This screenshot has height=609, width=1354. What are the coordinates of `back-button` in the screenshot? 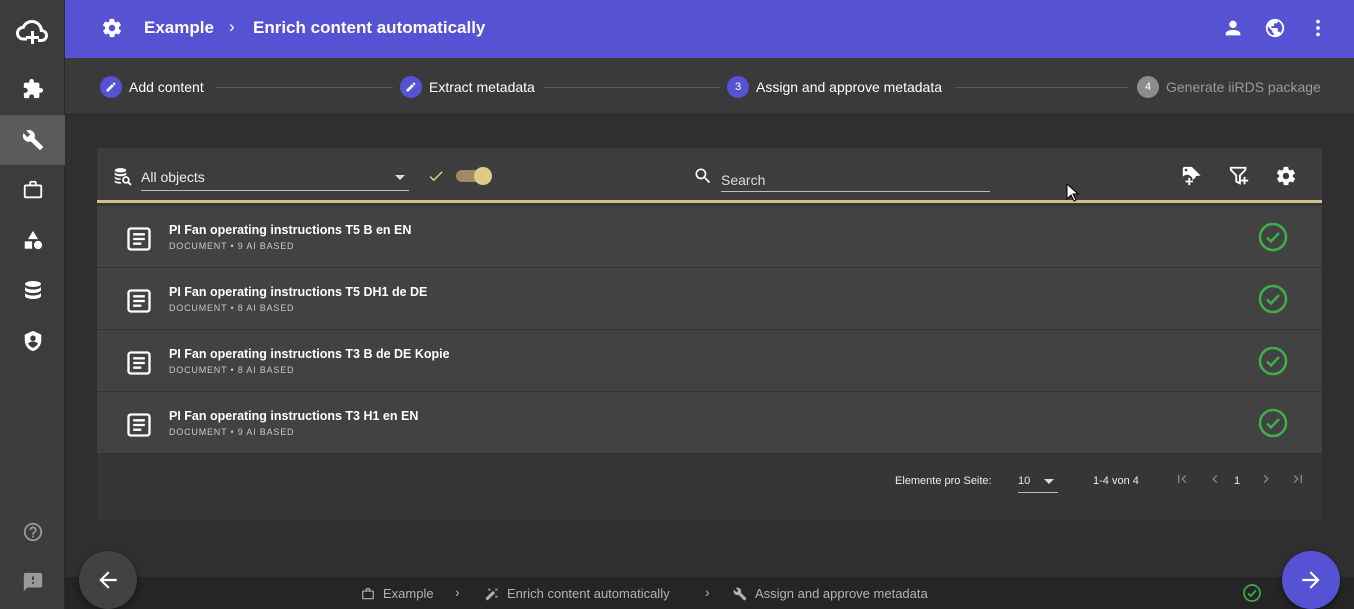 It's located at (108, 580).